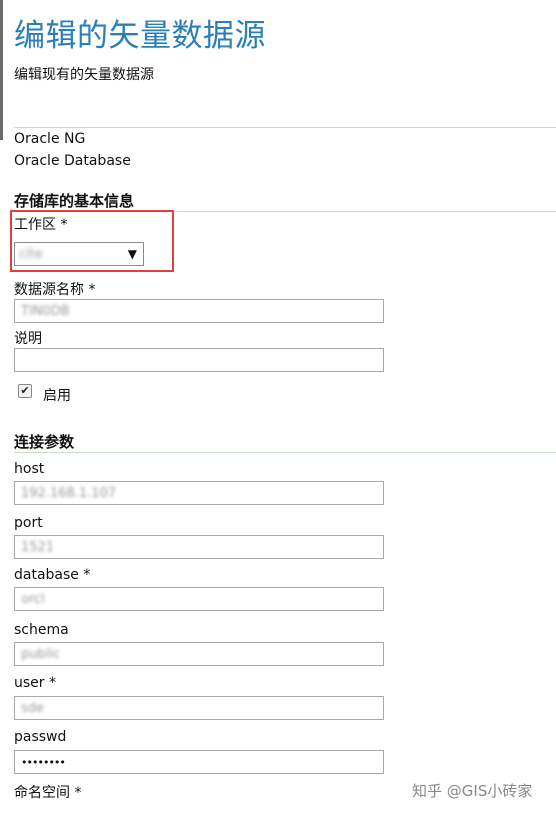  What do you see at coordinates (40, 737) in the screenshot?
I see `passwd-label: passwd` at bounding box center [40, 737].